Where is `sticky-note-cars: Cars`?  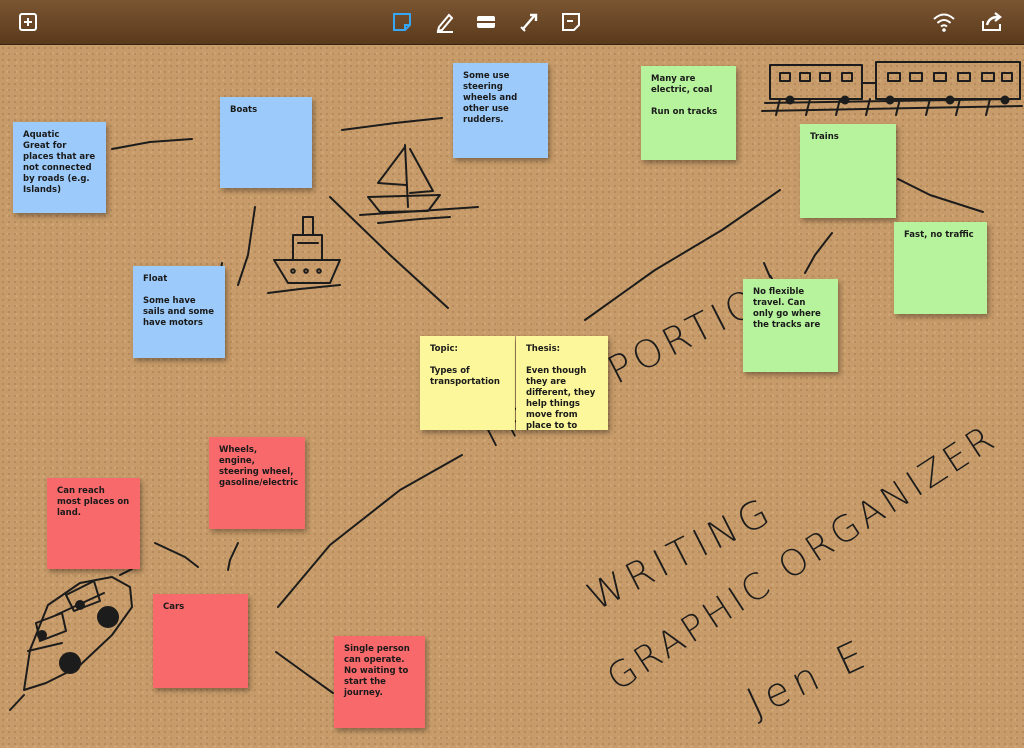 sticky-note-cars: Cars is located at coordinates (200, 641).